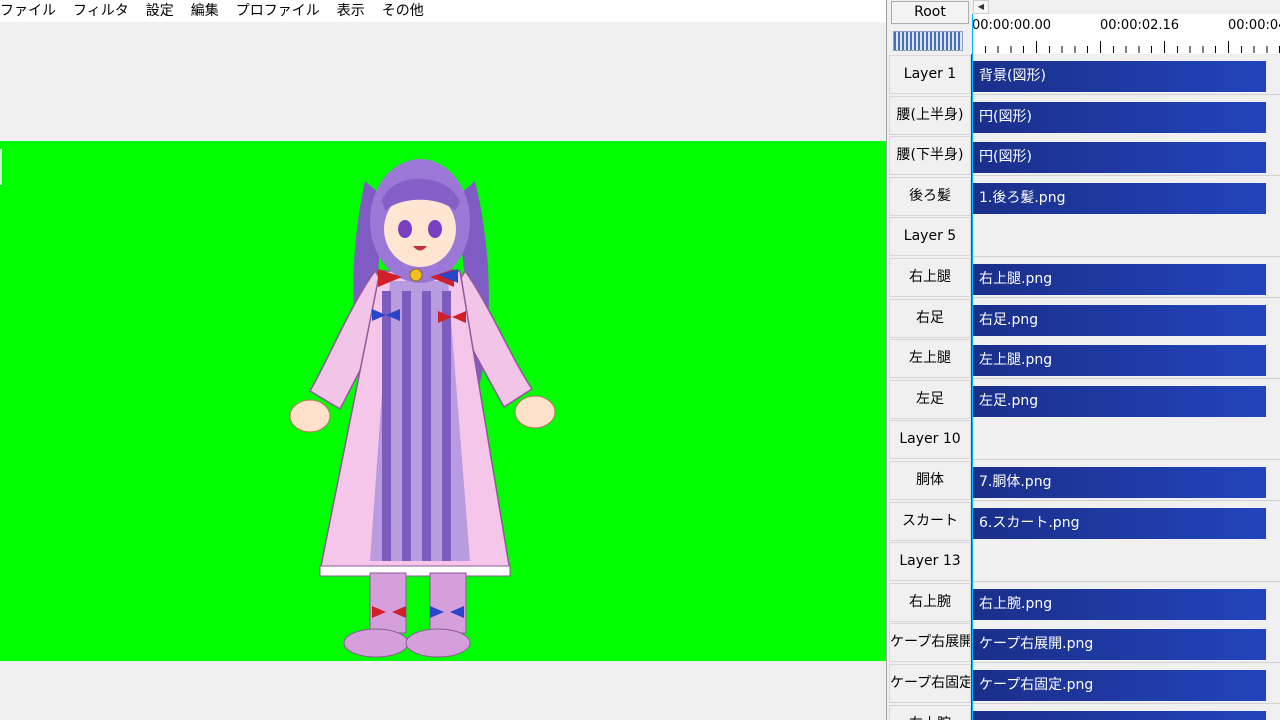 This screenshot has width=1280, height=720. Describe the element at coordinates (1254, 25) in the screenshot. I see `ruler-label: 00:00:04` at that location.